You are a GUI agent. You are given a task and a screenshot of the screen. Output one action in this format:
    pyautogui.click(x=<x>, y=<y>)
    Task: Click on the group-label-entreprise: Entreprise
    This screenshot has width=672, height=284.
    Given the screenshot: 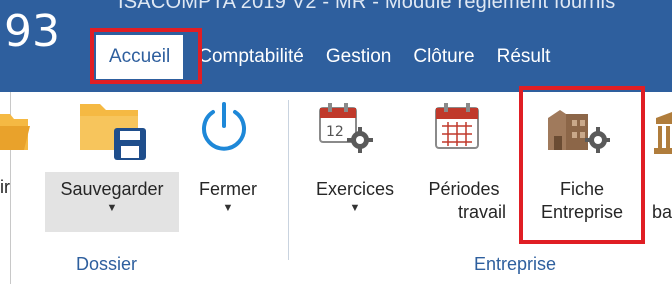 What is the action you would take?
    pyautogui.click(x=515, y=264)
    